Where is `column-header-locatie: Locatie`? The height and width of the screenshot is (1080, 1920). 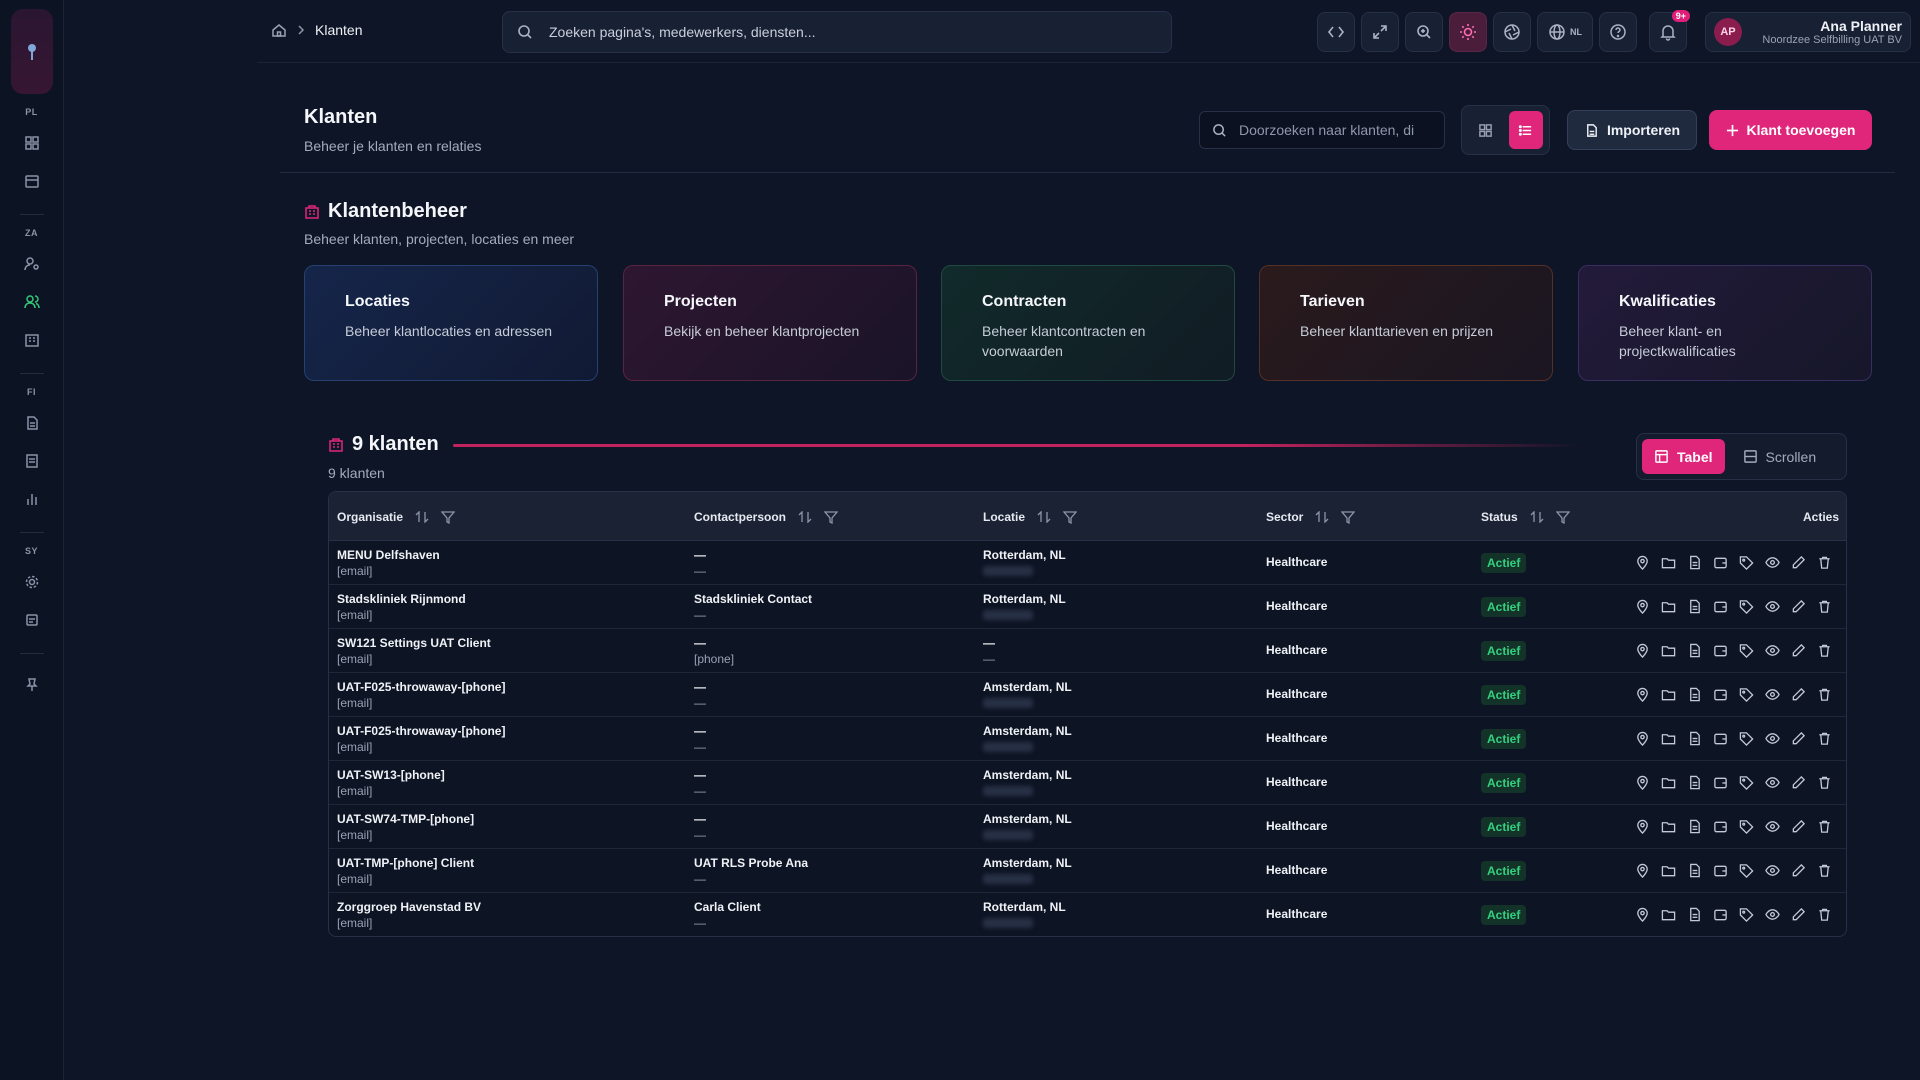
column-header-locatie: Locatie is located at coordinates (1030, 516).